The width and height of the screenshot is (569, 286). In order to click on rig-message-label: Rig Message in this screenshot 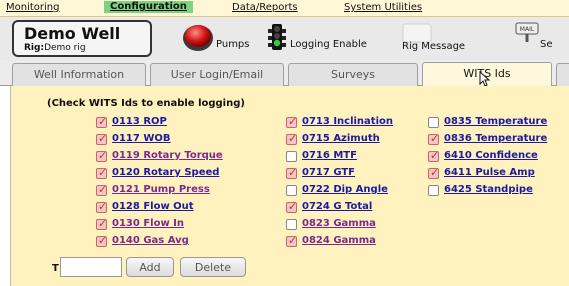, I will do `click(434, 46)`.